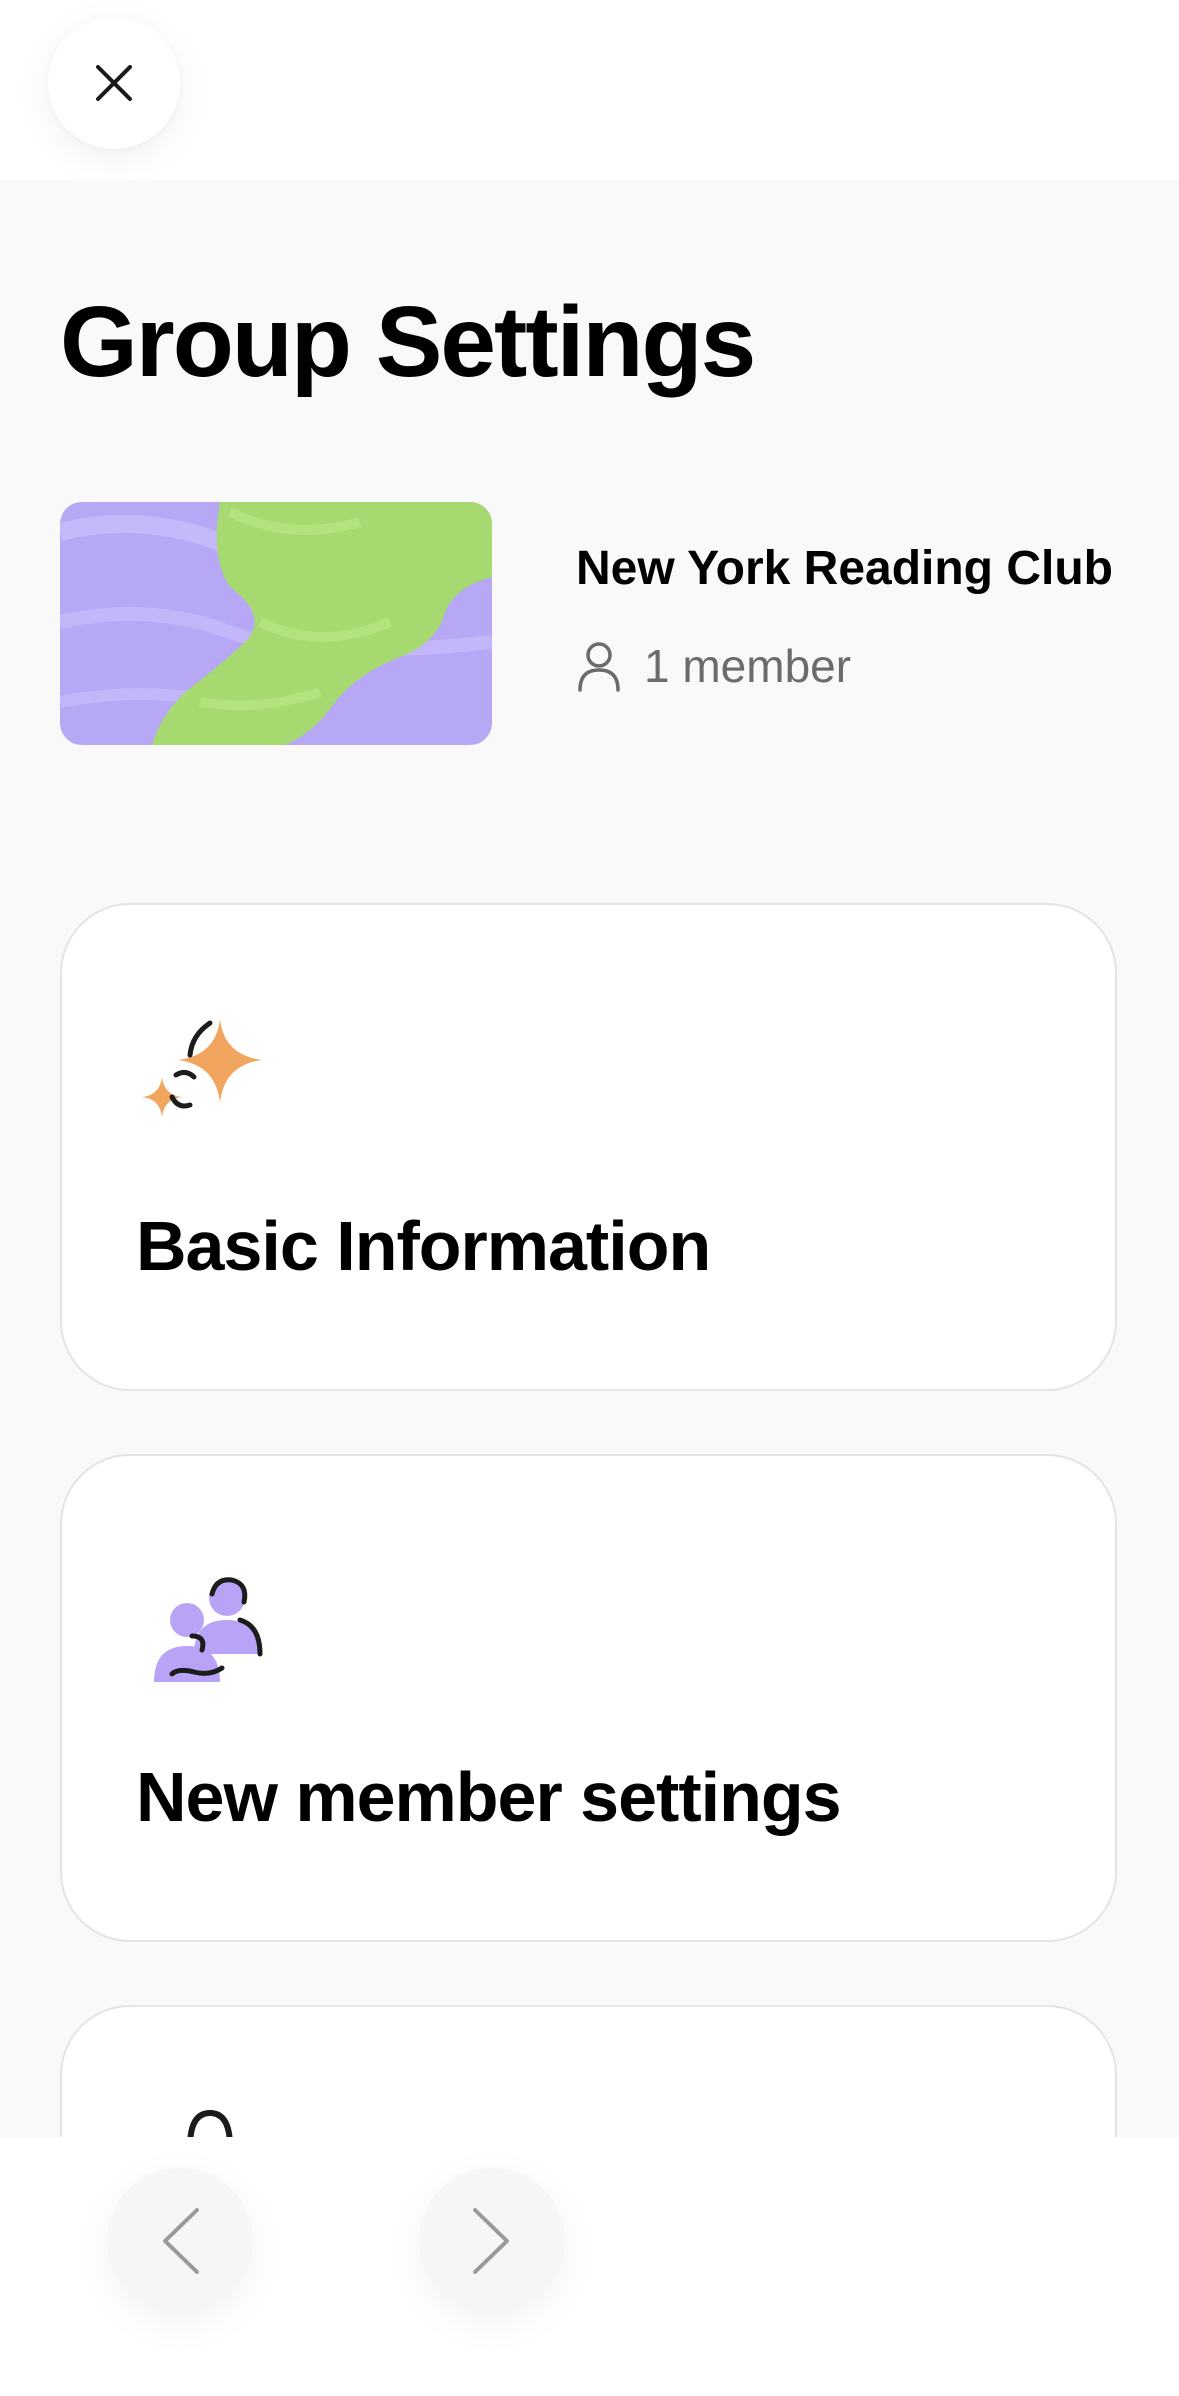 This screenshot has height=2396, width=1179. I want to click on member-count-row: 1 member, so click(713, 666).